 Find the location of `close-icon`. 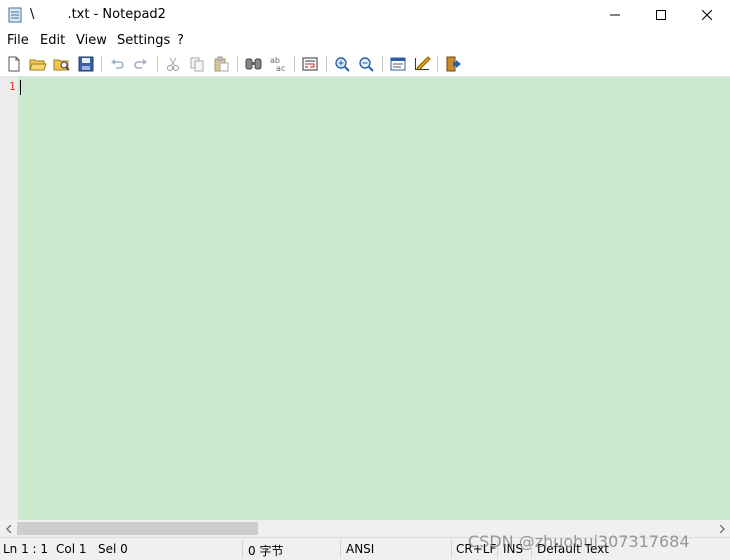

close-icon is located at coordinates (707, 15).